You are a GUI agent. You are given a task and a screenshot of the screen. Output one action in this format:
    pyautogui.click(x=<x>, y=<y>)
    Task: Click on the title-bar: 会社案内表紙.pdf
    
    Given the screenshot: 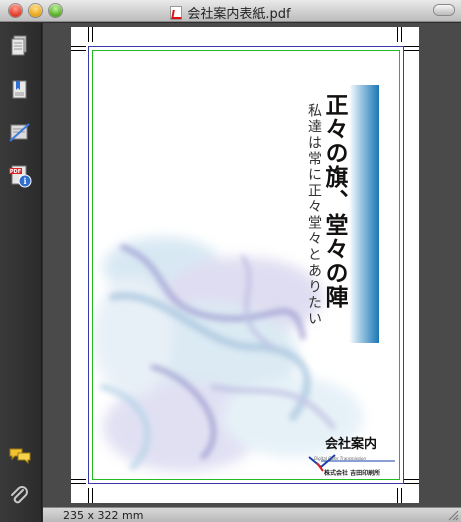 What is the action you would take?
    pyautogui.click(x=230, y=11)
    